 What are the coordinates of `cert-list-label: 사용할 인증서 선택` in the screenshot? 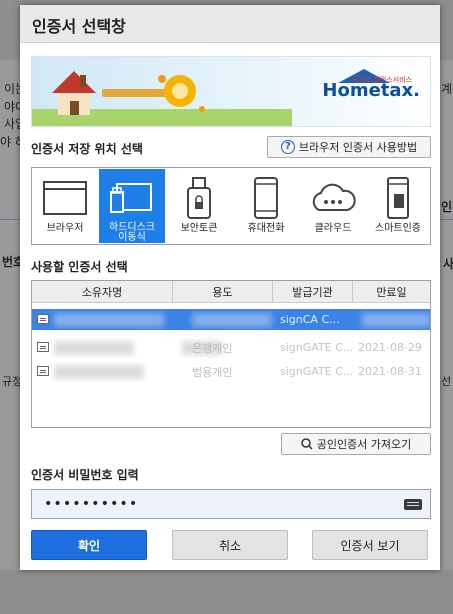 It's located at (79, 267).